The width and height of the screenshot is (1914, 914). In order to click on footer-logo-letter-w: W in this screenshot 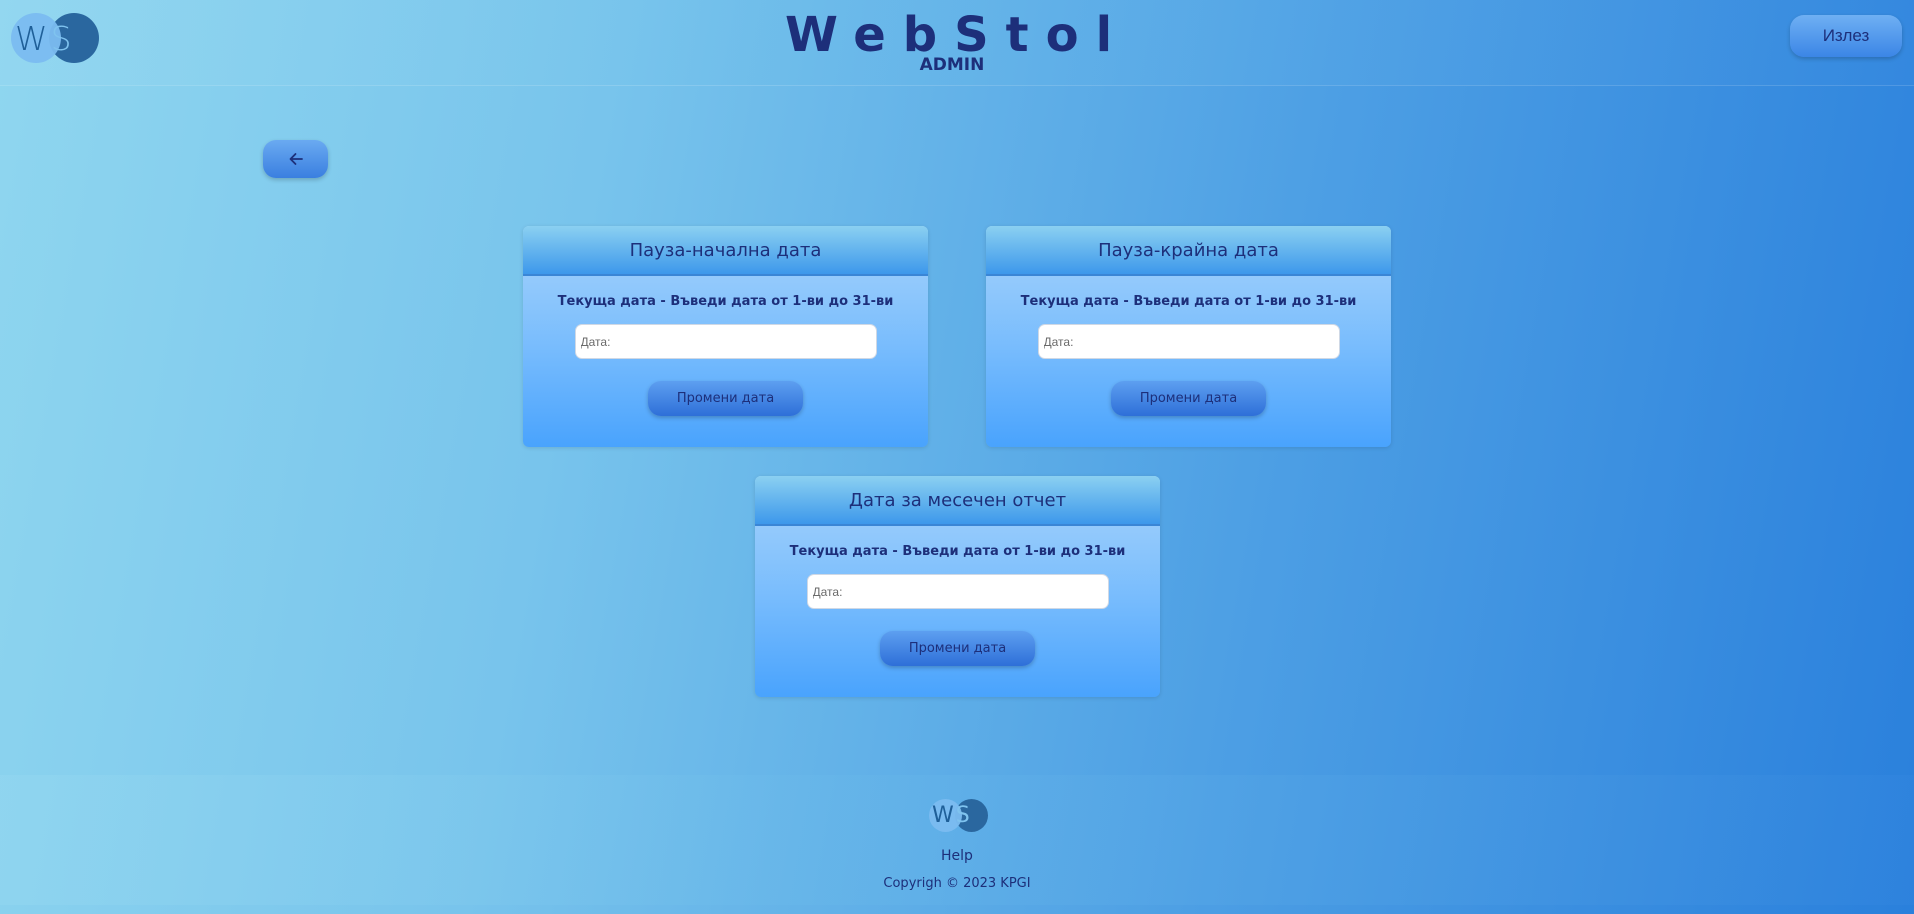, I will do `click(944, 815)`.